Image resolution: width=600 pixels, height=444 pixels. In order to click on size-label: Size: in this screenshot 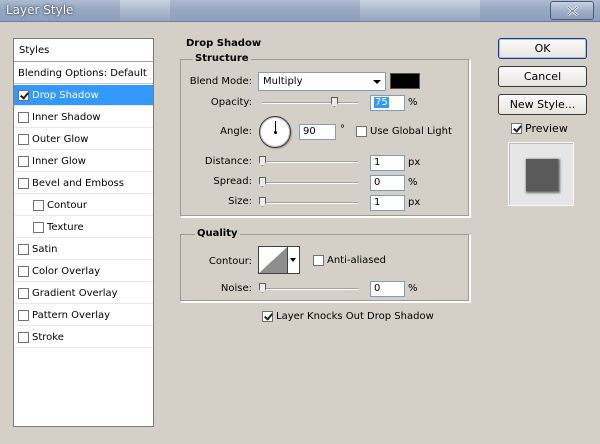, I will do `click(240, 201)`.